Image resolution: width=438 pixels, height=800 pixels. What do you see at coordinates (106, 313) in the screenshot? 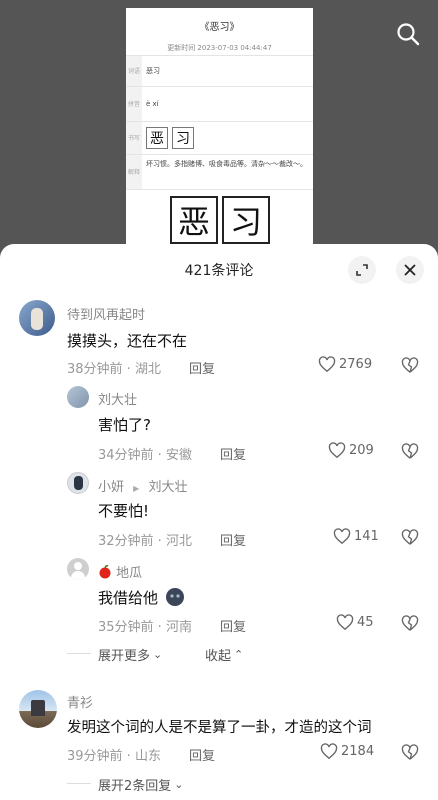
I see `comment-username: 待到风再起时` at bounding box center [106, 313].